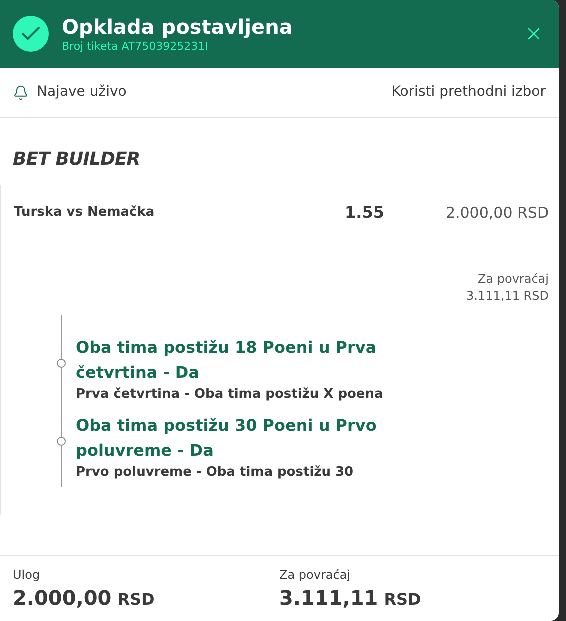 The image size is (566, 621). Describe the element at coordinates (329, 598) in the screenshot. I see `summary-amount: 3.111,11` at that location.